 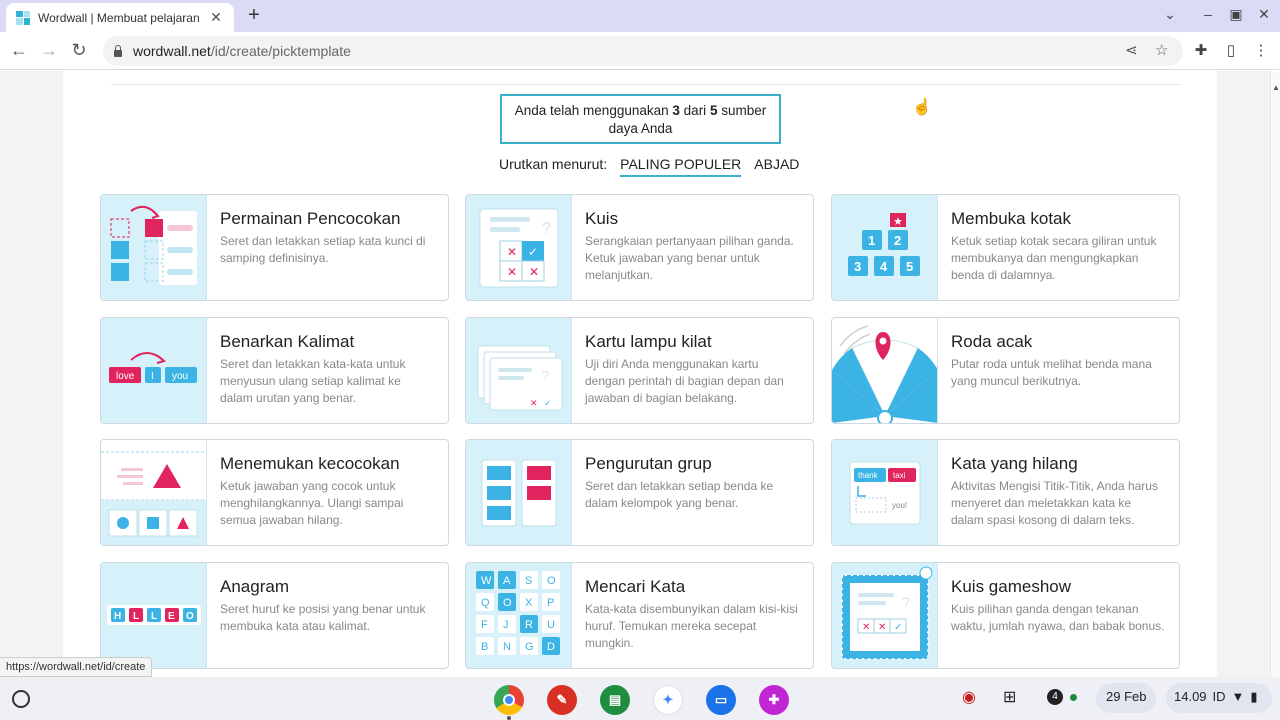 What do you see at coordinates (643, 51) in the screenshot?
I see `address-bar: wordwall.net/id/create/picktemplate ⋖ ☆` at bounding box center [643, 51].